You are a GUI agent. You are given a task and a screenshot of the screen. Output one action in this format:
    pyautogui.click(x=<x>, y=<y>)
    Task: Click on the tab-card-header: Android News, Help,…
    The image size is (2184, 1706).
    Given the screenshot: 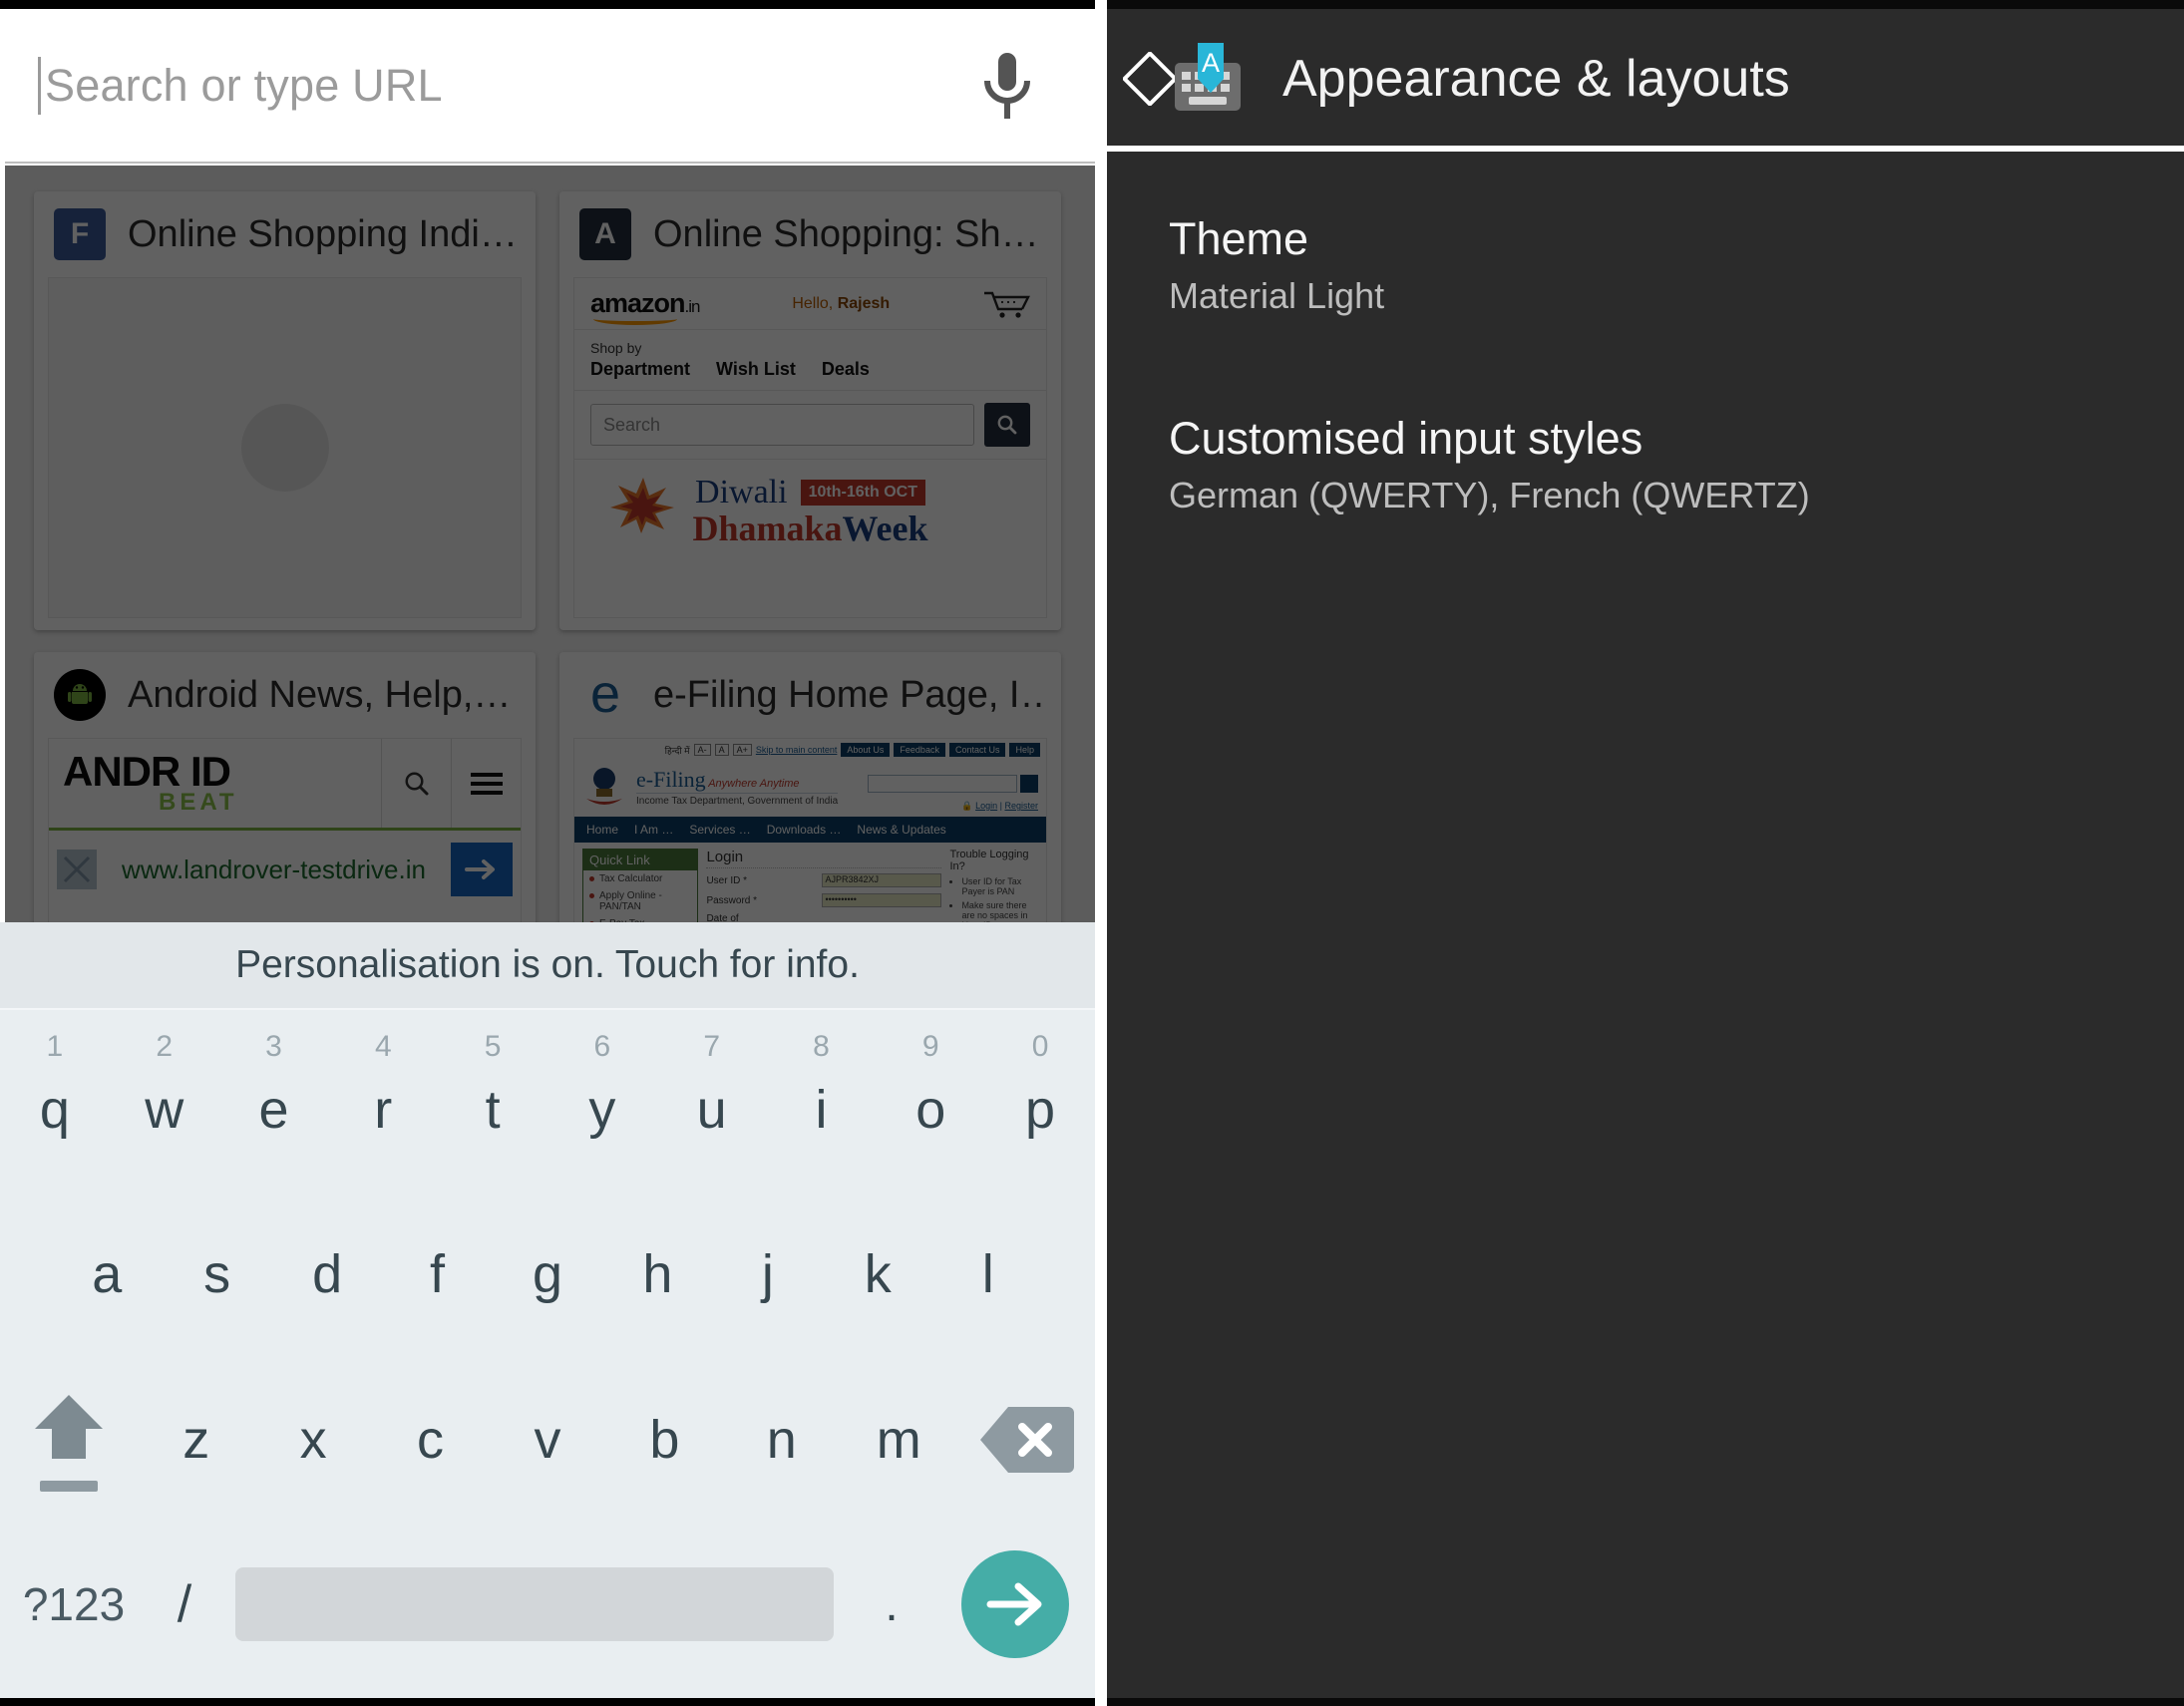 What is the action you would take?
    pyautogui.click(x=285, y=695)
    